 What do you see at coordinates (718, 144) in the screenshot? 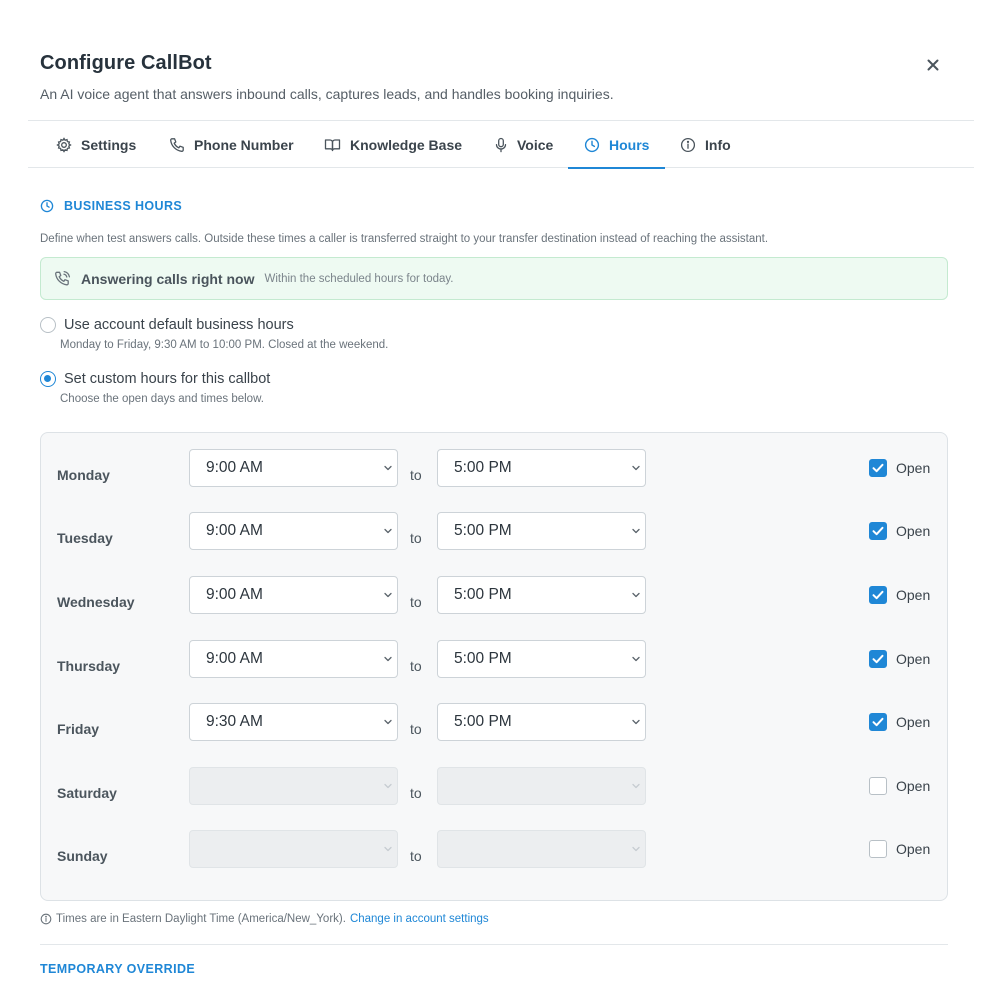
I see `tab-info-label: Info` at bounding box center [718, 144].